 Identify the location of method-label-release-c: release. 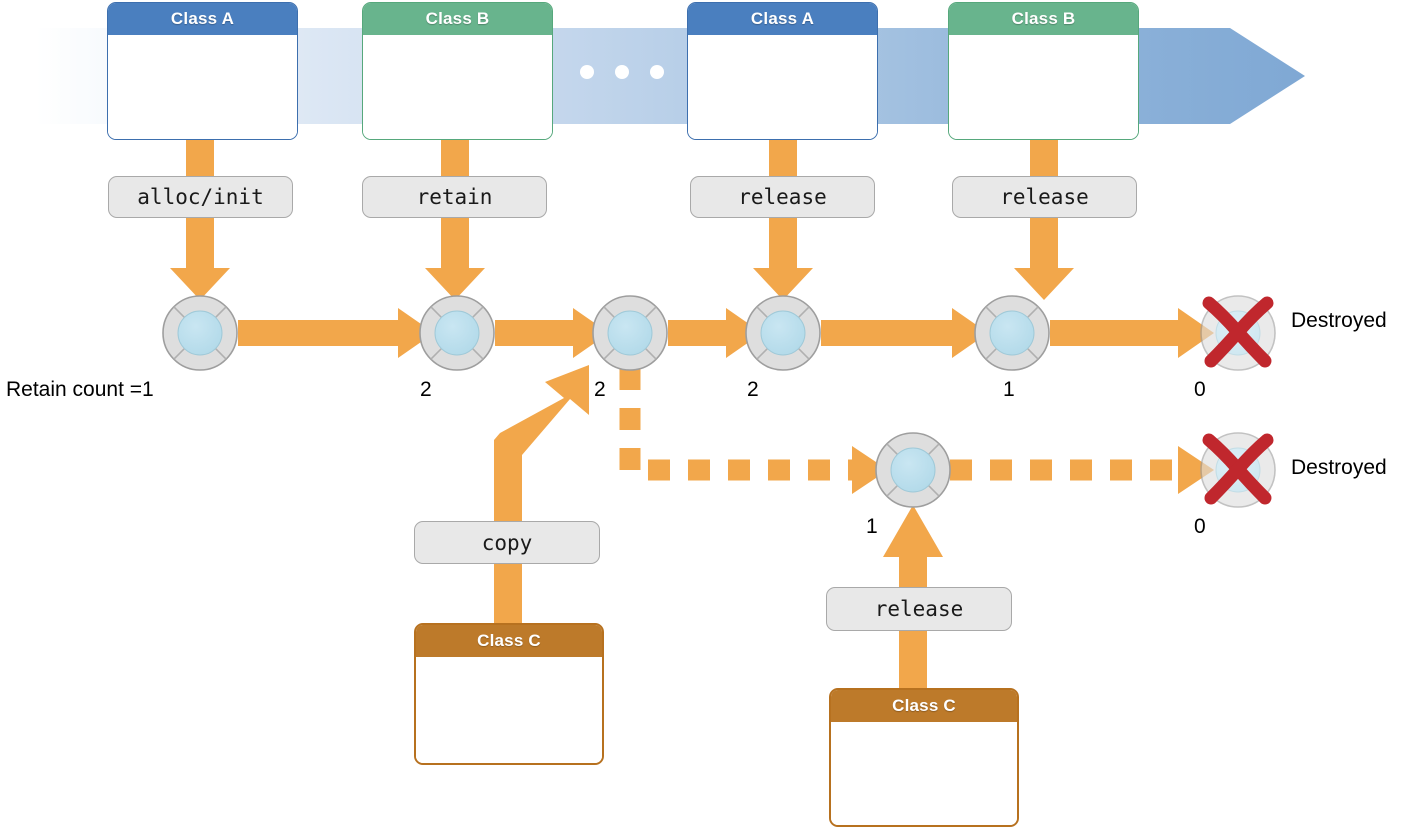
(919, 609).